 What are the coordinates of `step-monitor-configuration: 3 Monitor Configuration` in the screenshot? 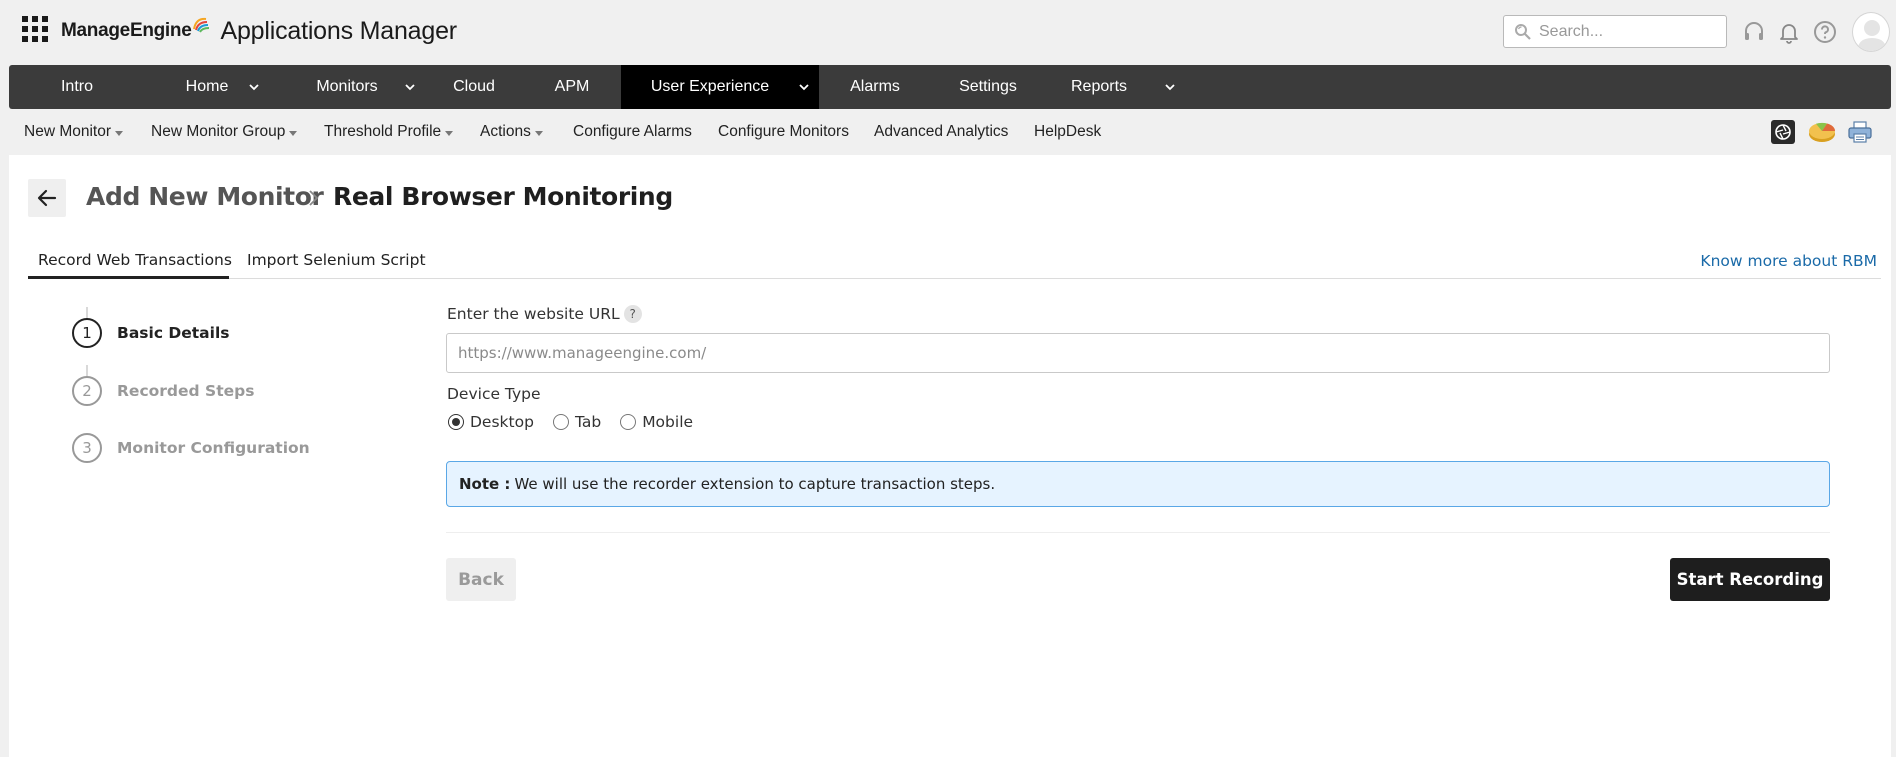 It's located at (191, 448).